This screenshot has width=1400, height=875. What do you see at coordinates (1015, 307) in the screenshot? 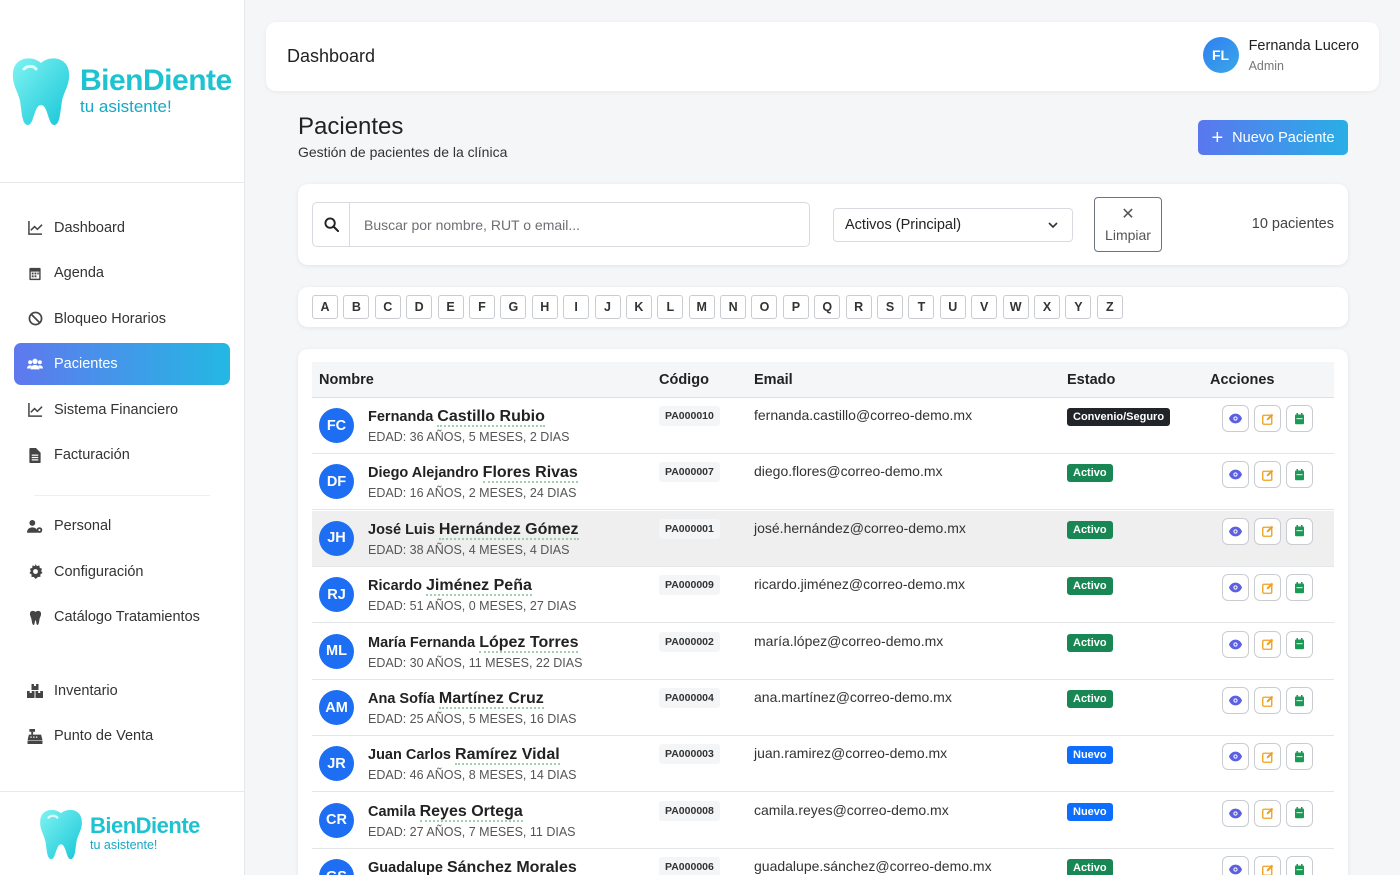
I see `letter-filter-w: W` at bounding box center [1015, 307].